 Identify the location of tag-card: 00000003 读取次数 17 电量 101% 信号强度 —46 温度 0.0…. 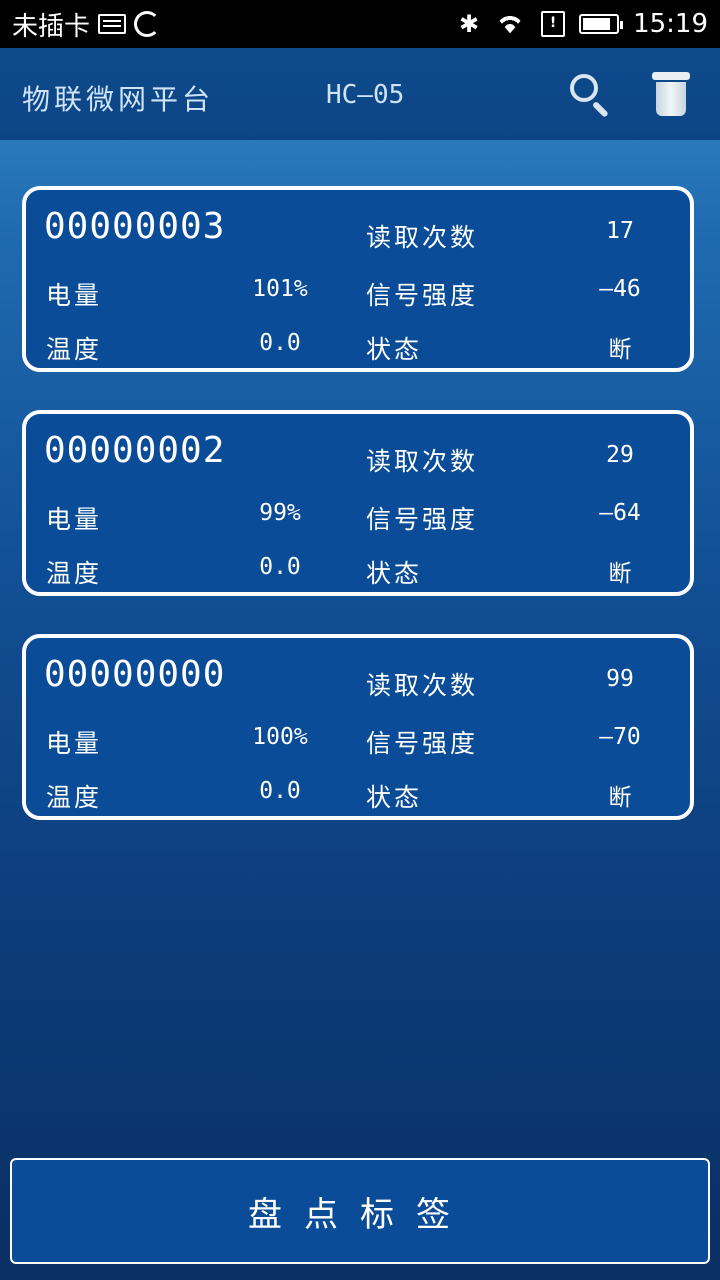
(358, 279).